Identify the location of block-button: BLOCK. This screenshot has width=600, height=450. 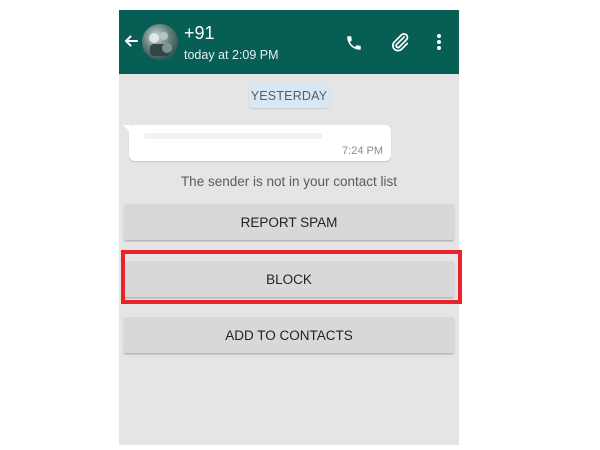
(289, 279).